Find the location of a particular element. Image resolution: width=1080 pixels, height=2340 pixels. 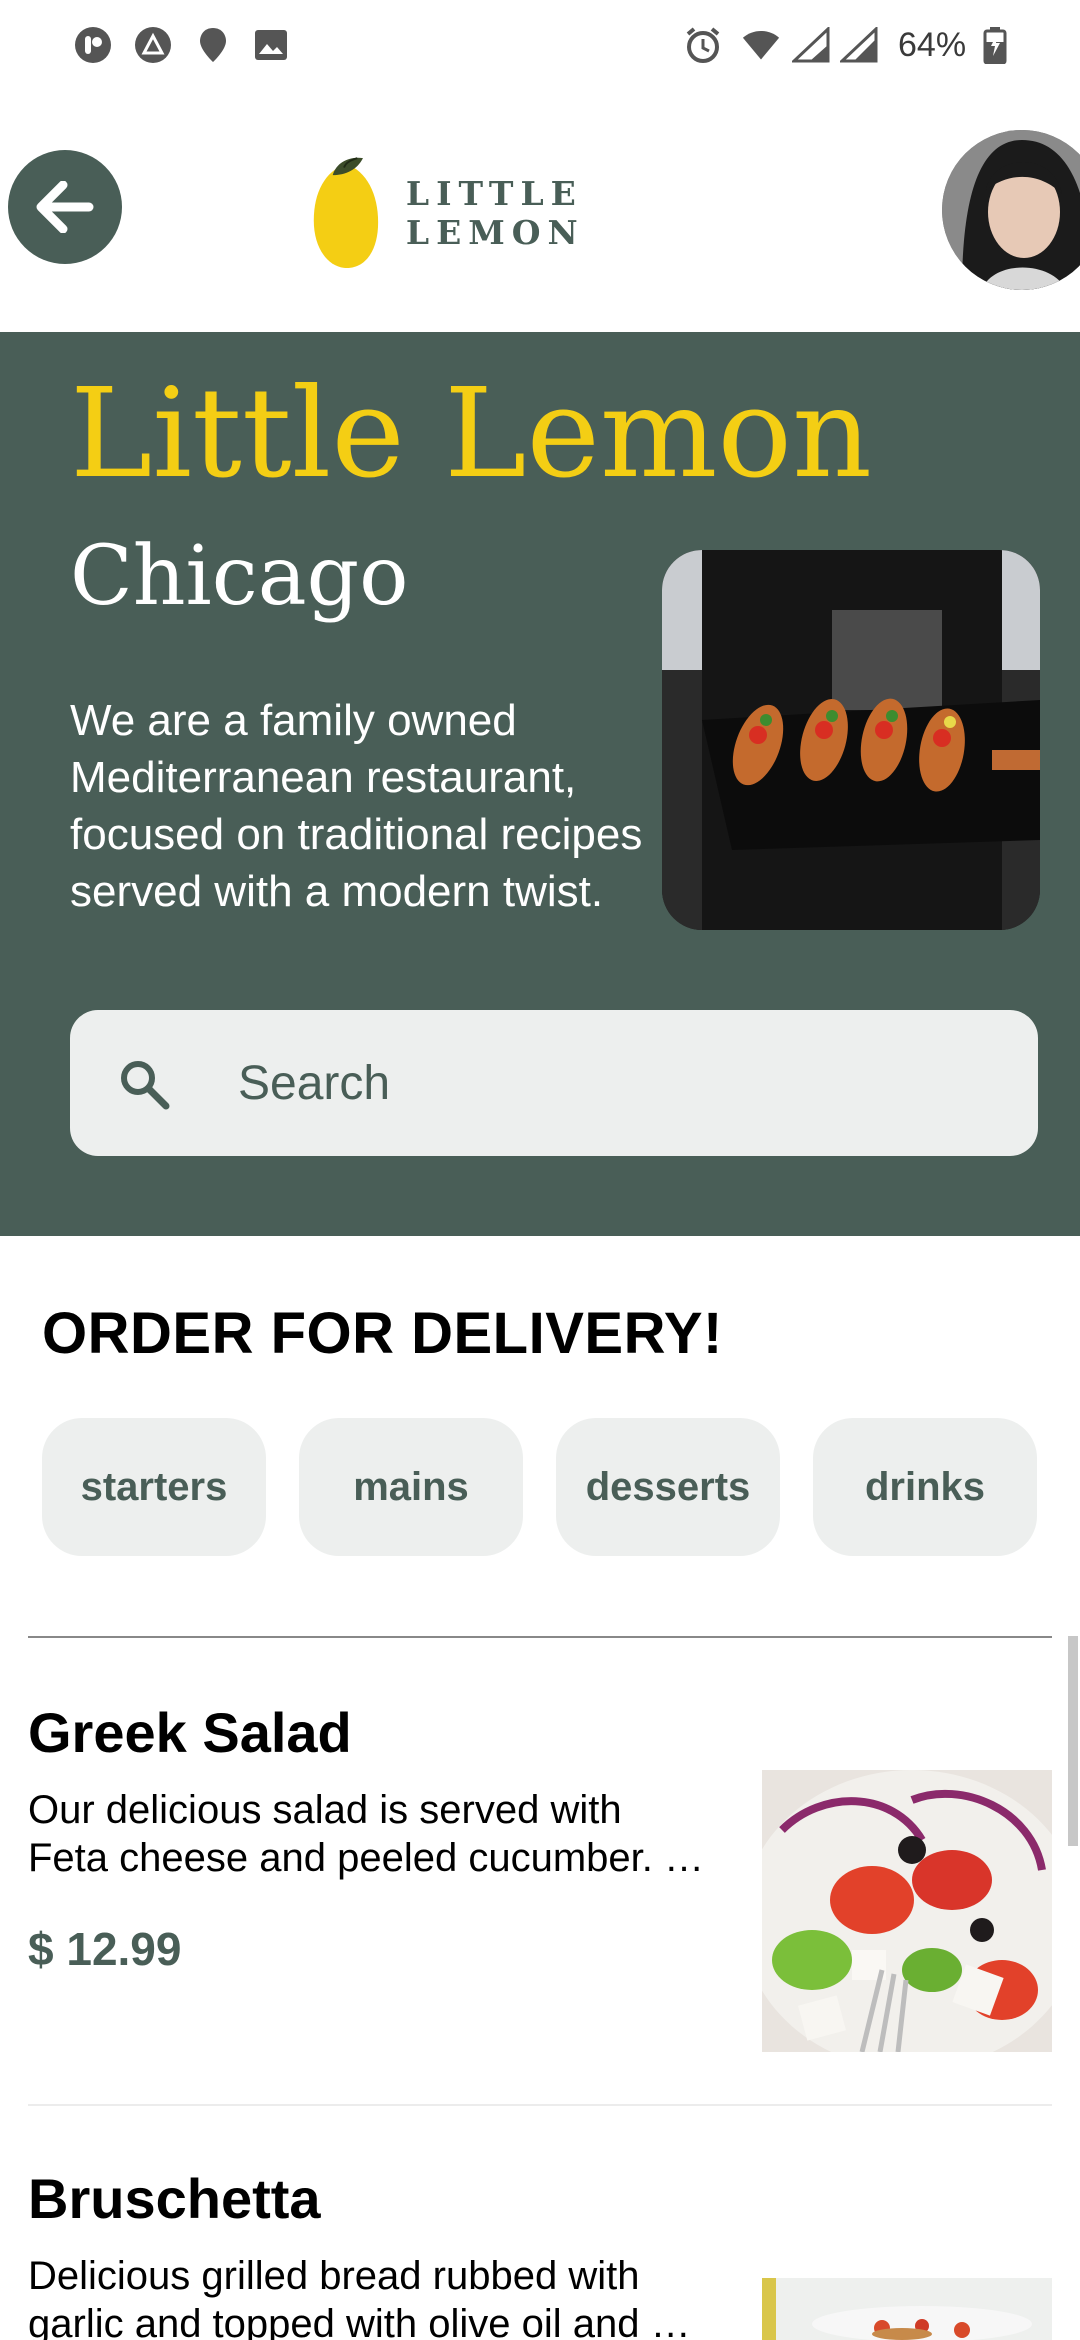

search-bar is located at coordinates (554, 1083).